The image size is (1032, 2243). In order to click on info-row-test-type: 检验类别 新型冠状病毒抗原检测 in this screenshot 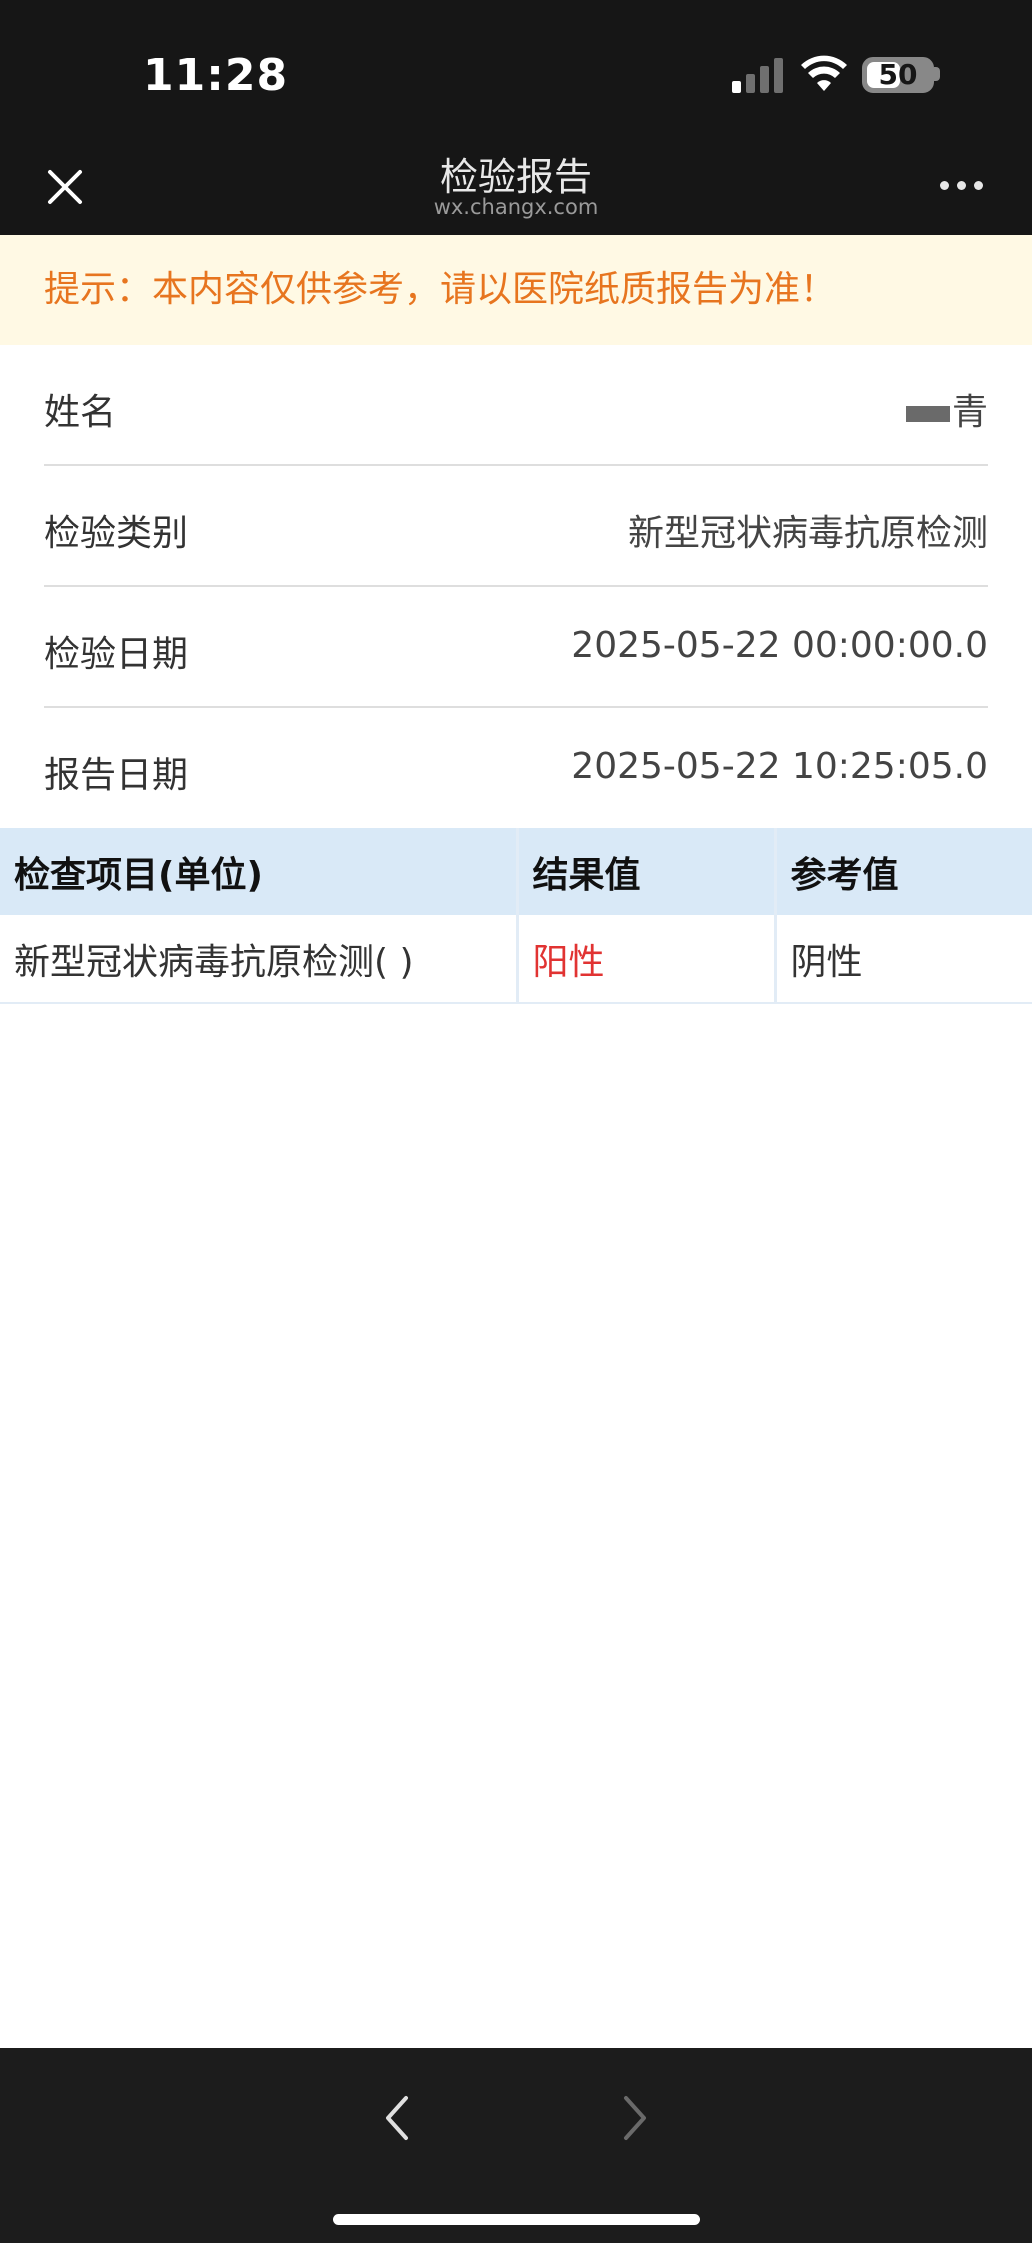, I will do `click(516, 526)`.